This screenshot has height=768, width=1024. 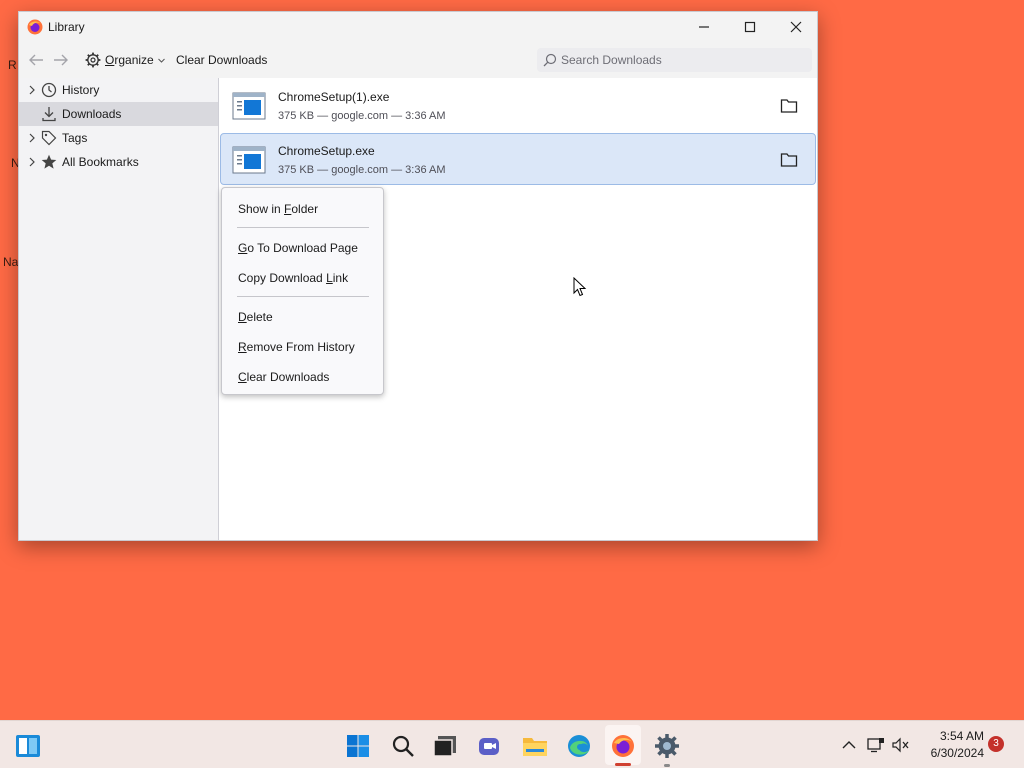 I want to click on network-button, so click(x=876, y=745).